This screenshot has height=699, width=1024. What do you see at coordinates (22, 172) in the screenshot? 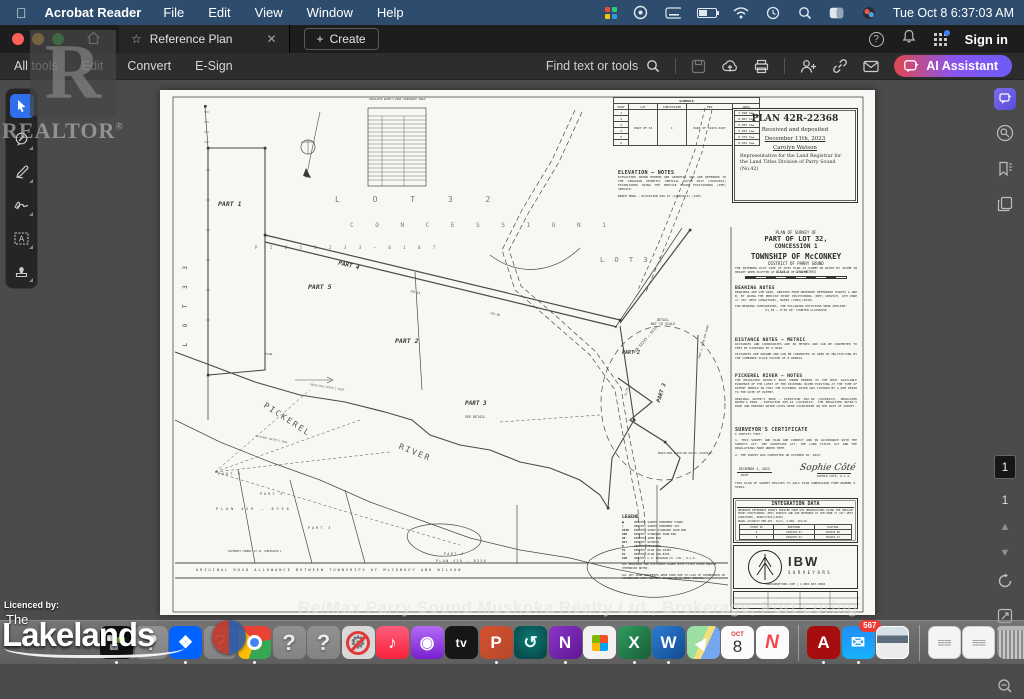
I see `draw-tool` at bounding box center [22, 172].